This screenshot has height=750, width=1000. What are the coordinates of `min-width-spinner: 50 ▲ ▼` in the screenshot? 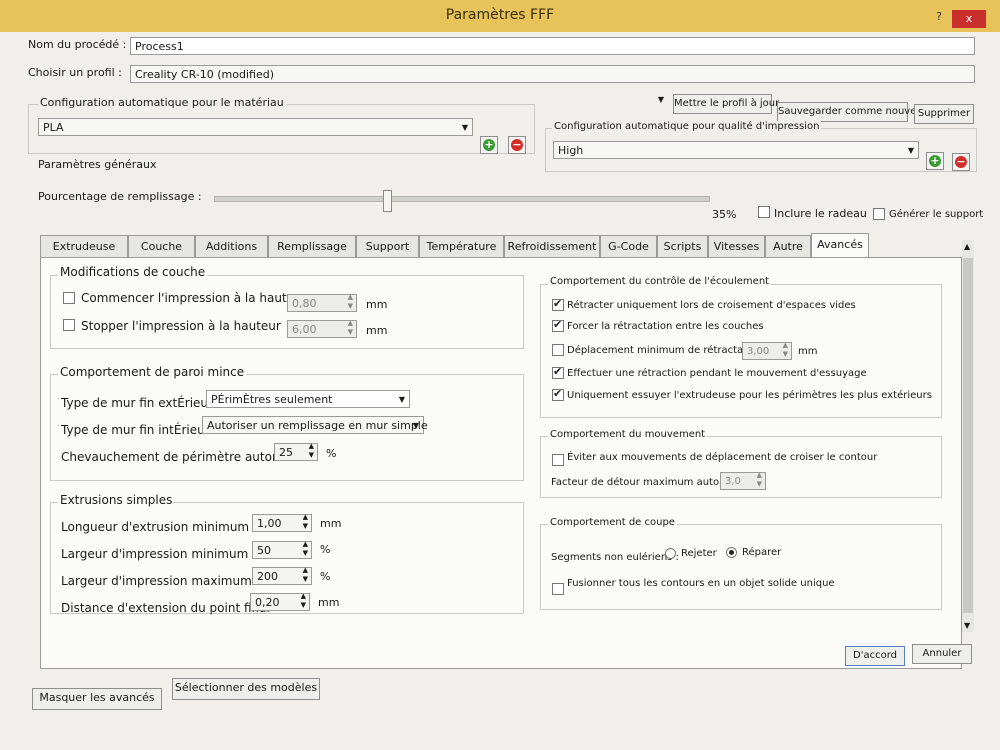 It's located at (282, 549).